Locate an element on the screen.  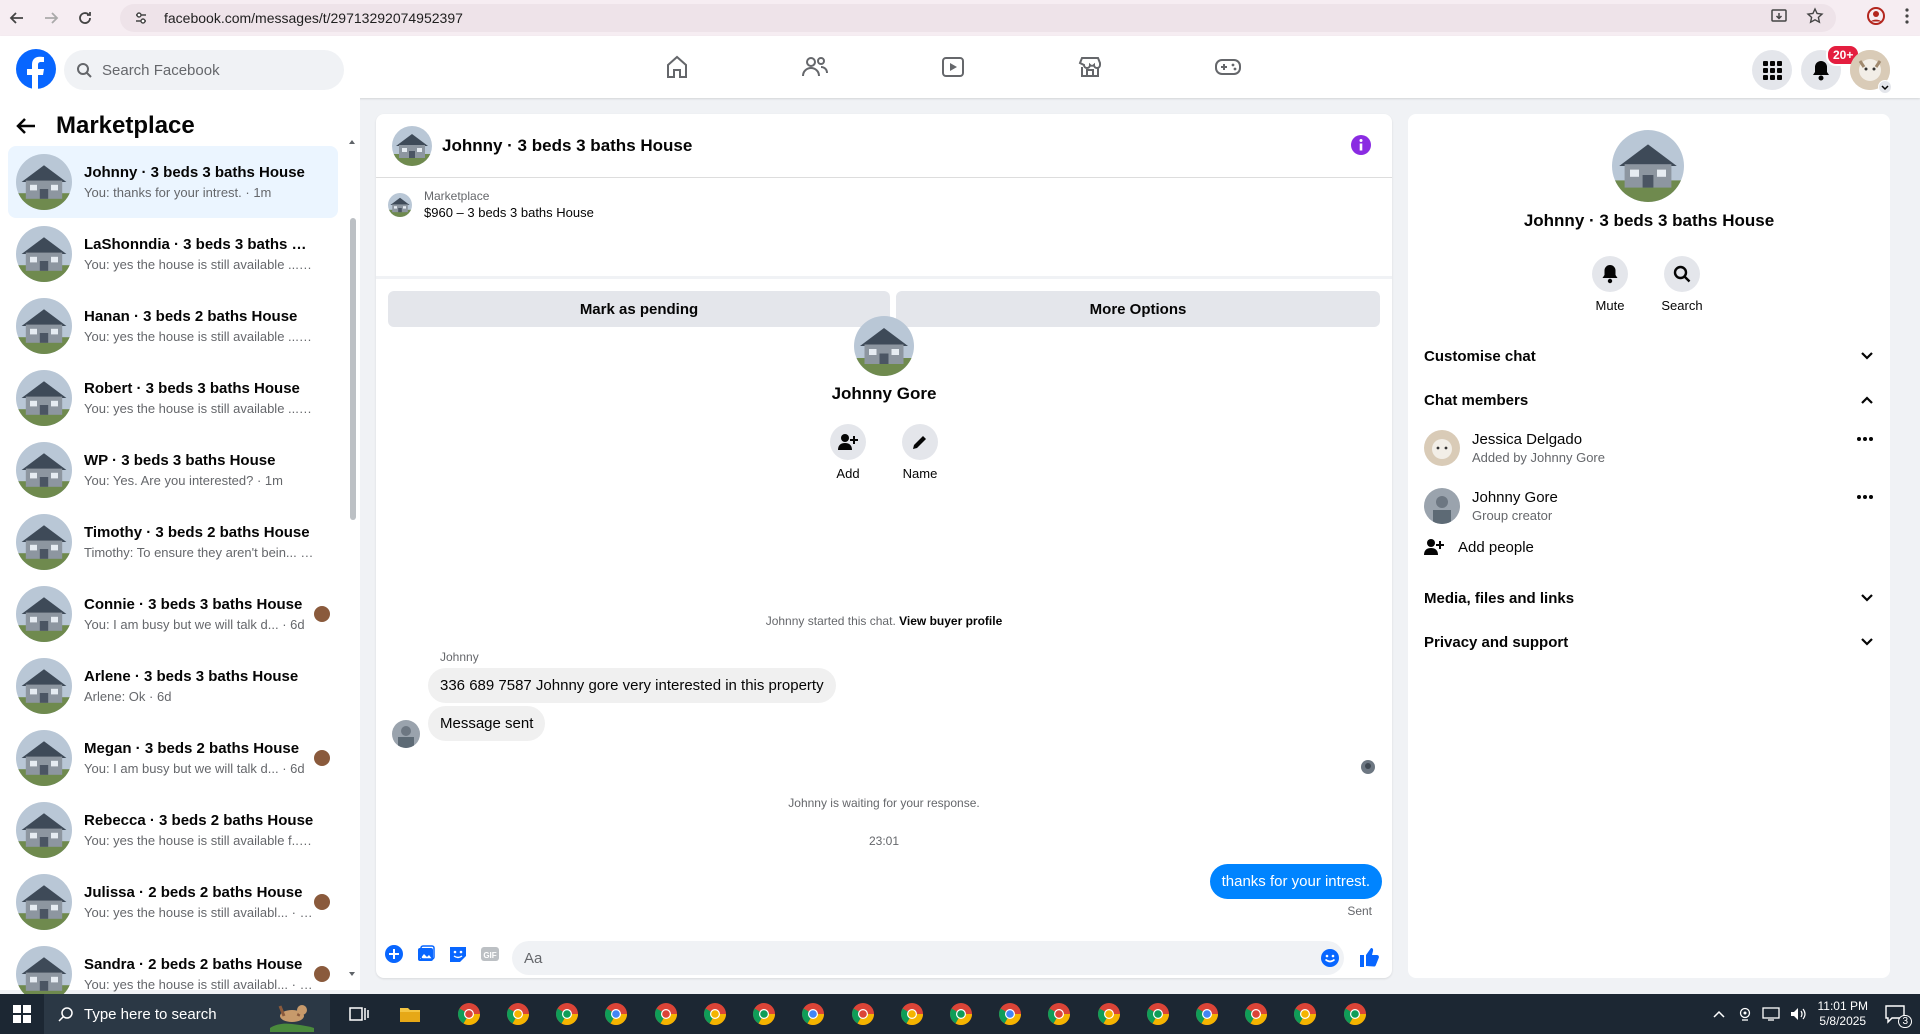
listing-price: $960 – 3 beds 3 baths House is located at coordinates (509, 212).